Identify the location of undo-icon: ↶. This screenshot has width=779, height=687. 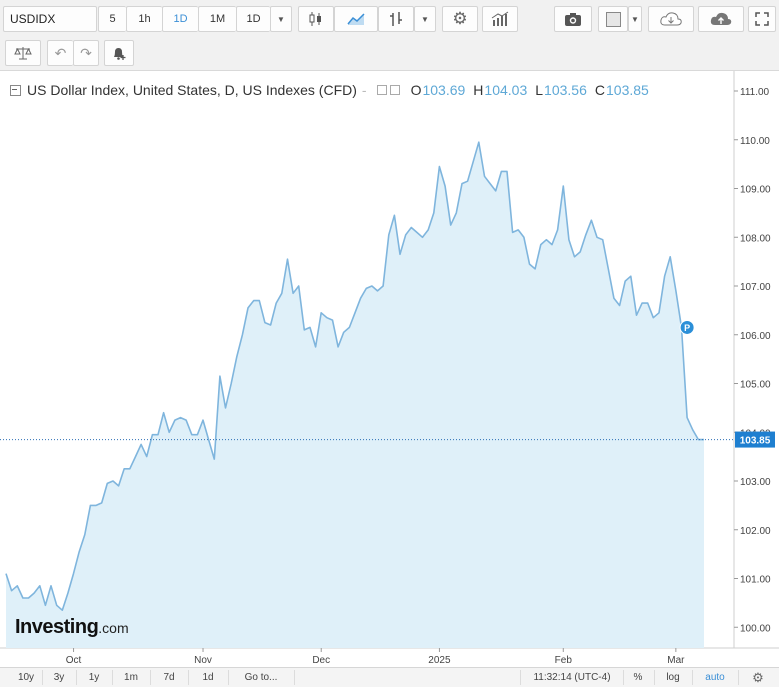
(60, 52).